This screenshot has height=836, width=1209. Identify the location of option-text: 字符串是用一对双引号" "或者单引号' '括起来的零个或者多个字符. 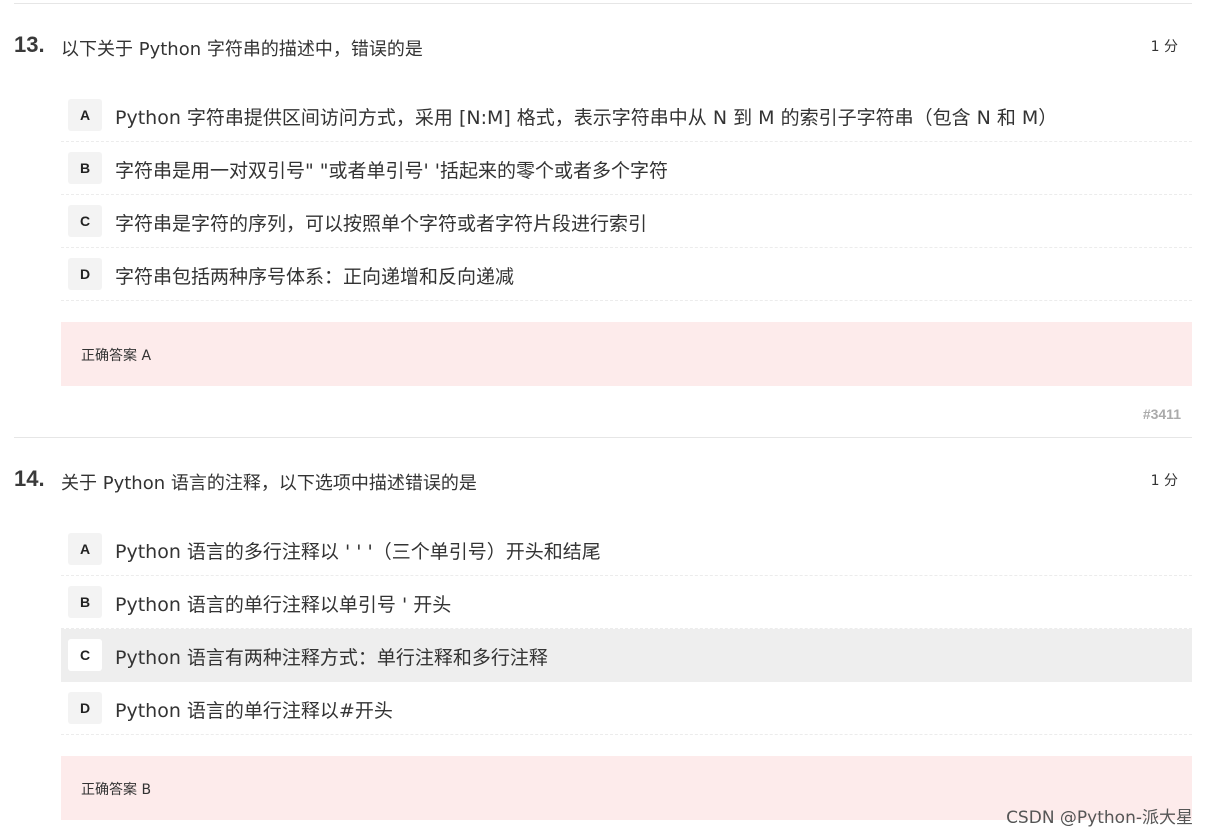
(392, 171).